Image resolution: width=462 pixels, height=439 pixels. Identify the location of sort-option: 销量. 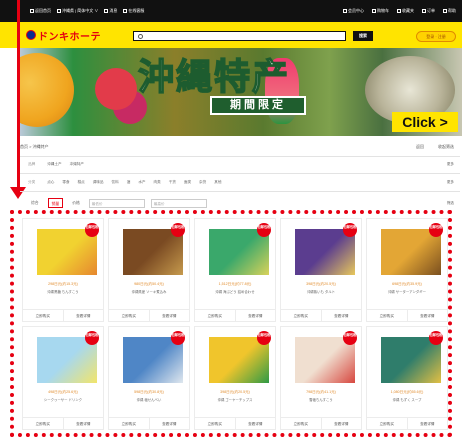
(55, 203).